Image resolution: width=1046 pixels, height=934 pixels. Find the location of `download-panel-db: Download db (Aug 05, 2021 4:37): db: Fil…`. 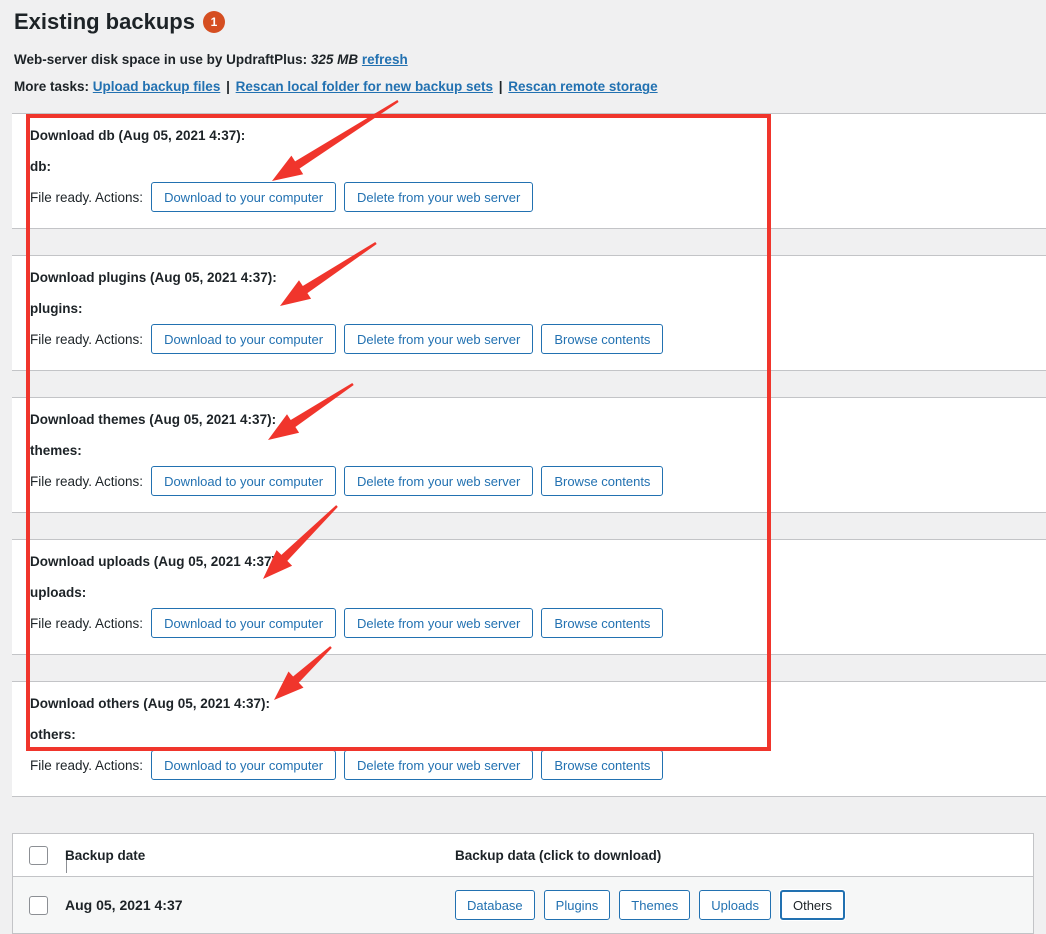

download-panel-db: Download db (Aug 05, 2021 4:37): db: Fil… is located at coordinates (529, 171).